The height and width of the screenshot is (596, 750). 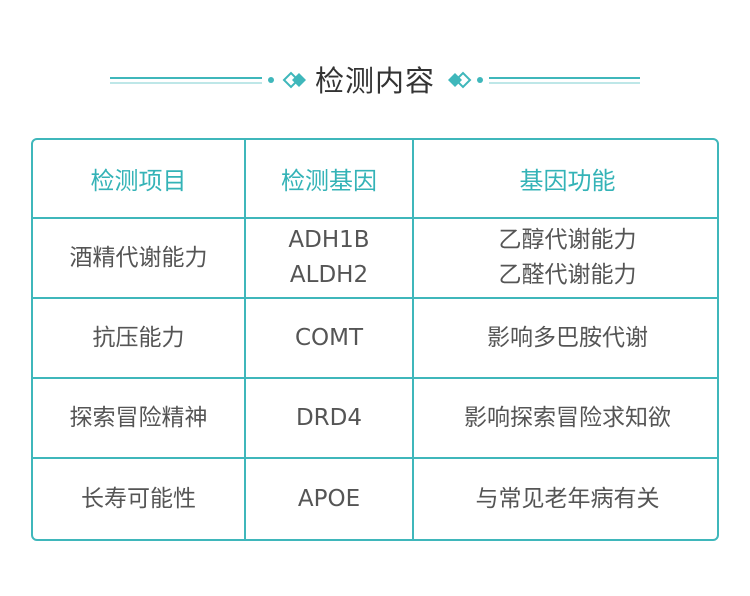 What do you see at coordinates (139, 498) in the screenshot?
I see `item-cell: 长寿可能性` at bounding box center [139, 498].